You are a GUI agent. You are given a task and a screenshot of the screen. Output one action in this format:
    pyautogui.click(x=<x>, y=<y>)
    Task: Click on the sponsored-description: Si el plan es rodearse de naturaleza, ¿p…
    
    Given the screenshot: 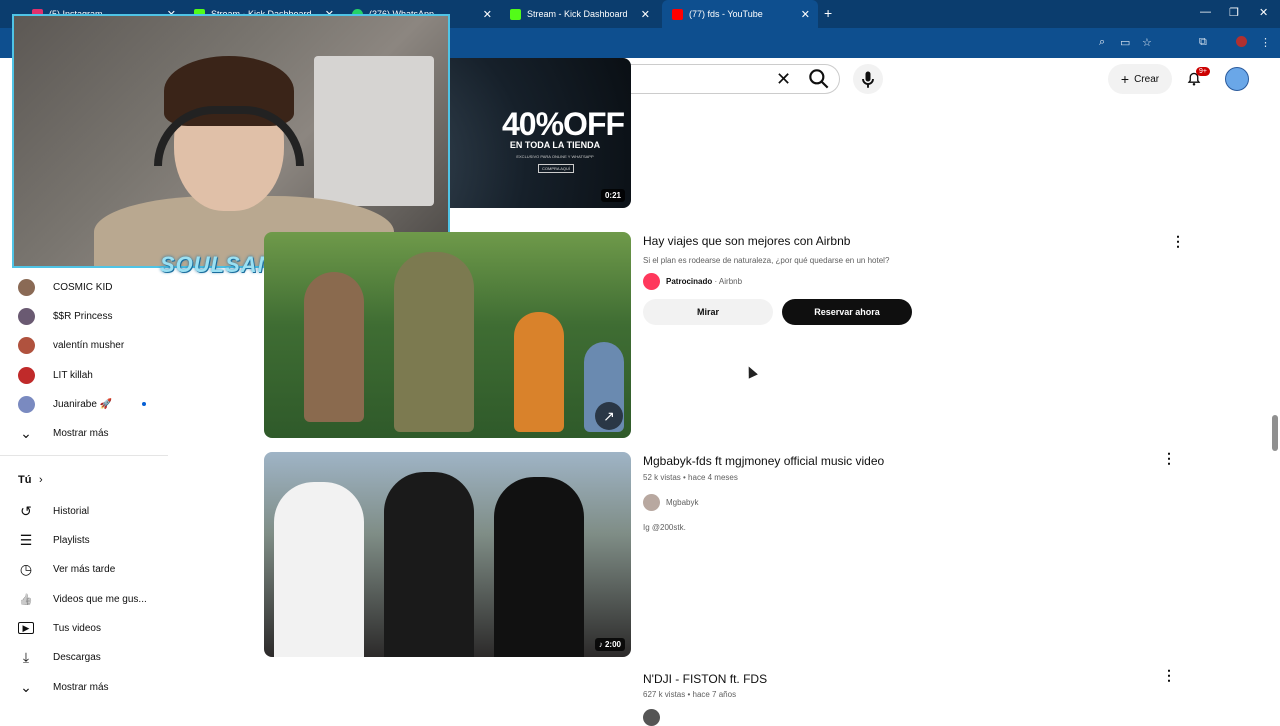 What is the action you would take?
    pyautogui.click(x=766, y=260)
    